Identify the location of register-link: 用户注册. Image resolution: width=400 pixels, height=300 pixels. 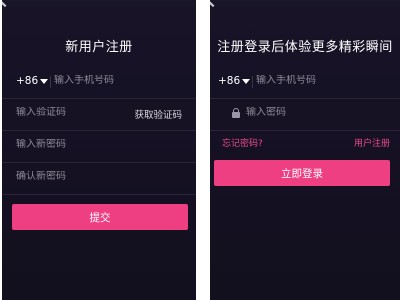
(372, 142).